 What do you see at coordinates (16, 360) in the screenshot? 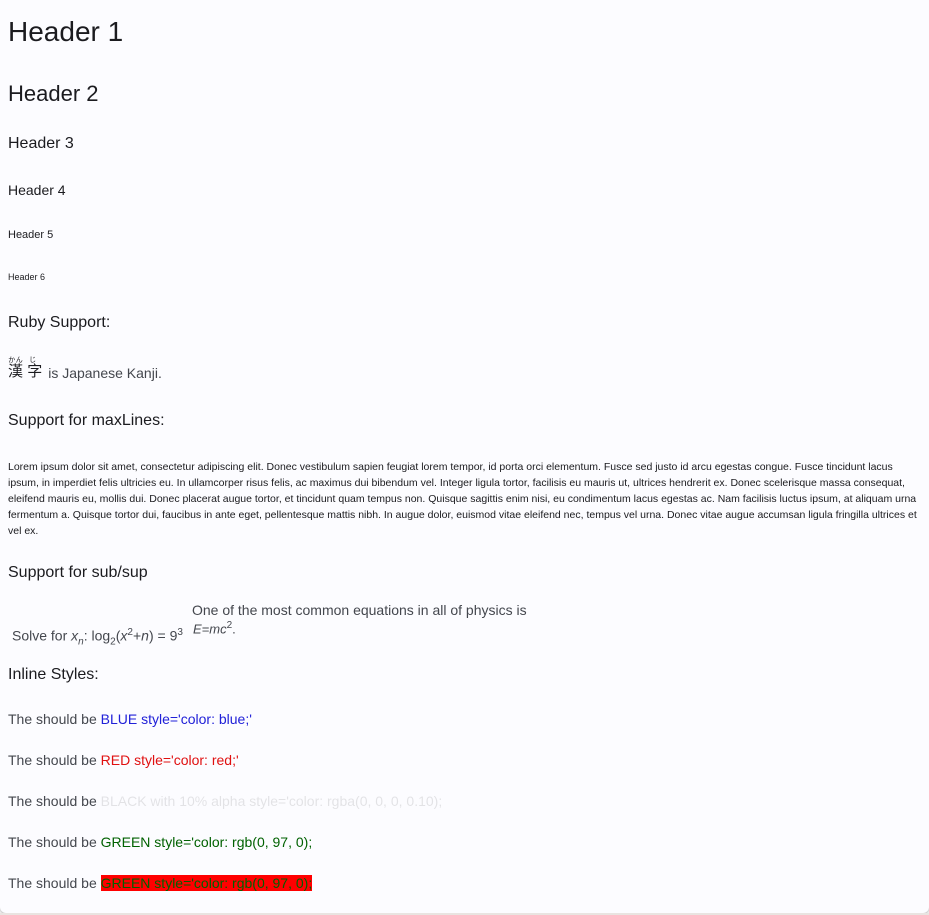
I see `ruby-reading-1: かん` at bounding box center [16, 360].